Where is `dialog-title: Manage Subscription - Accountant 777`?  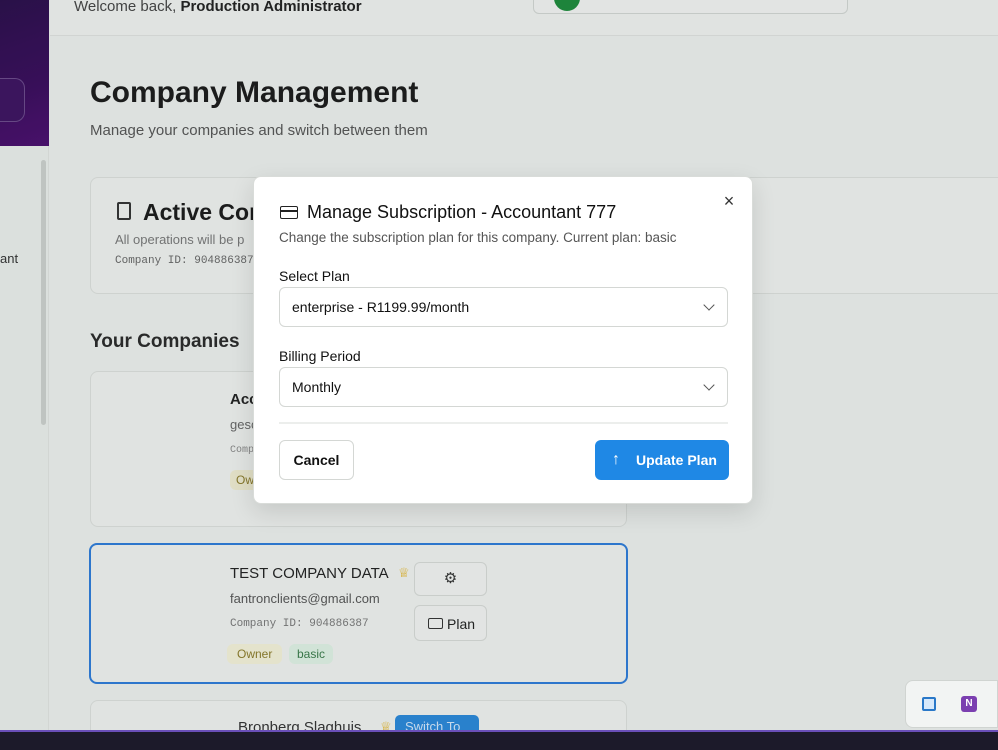 dialog-title: Manage Subscription - Accountant 777 is located at coordinates (462, 212).